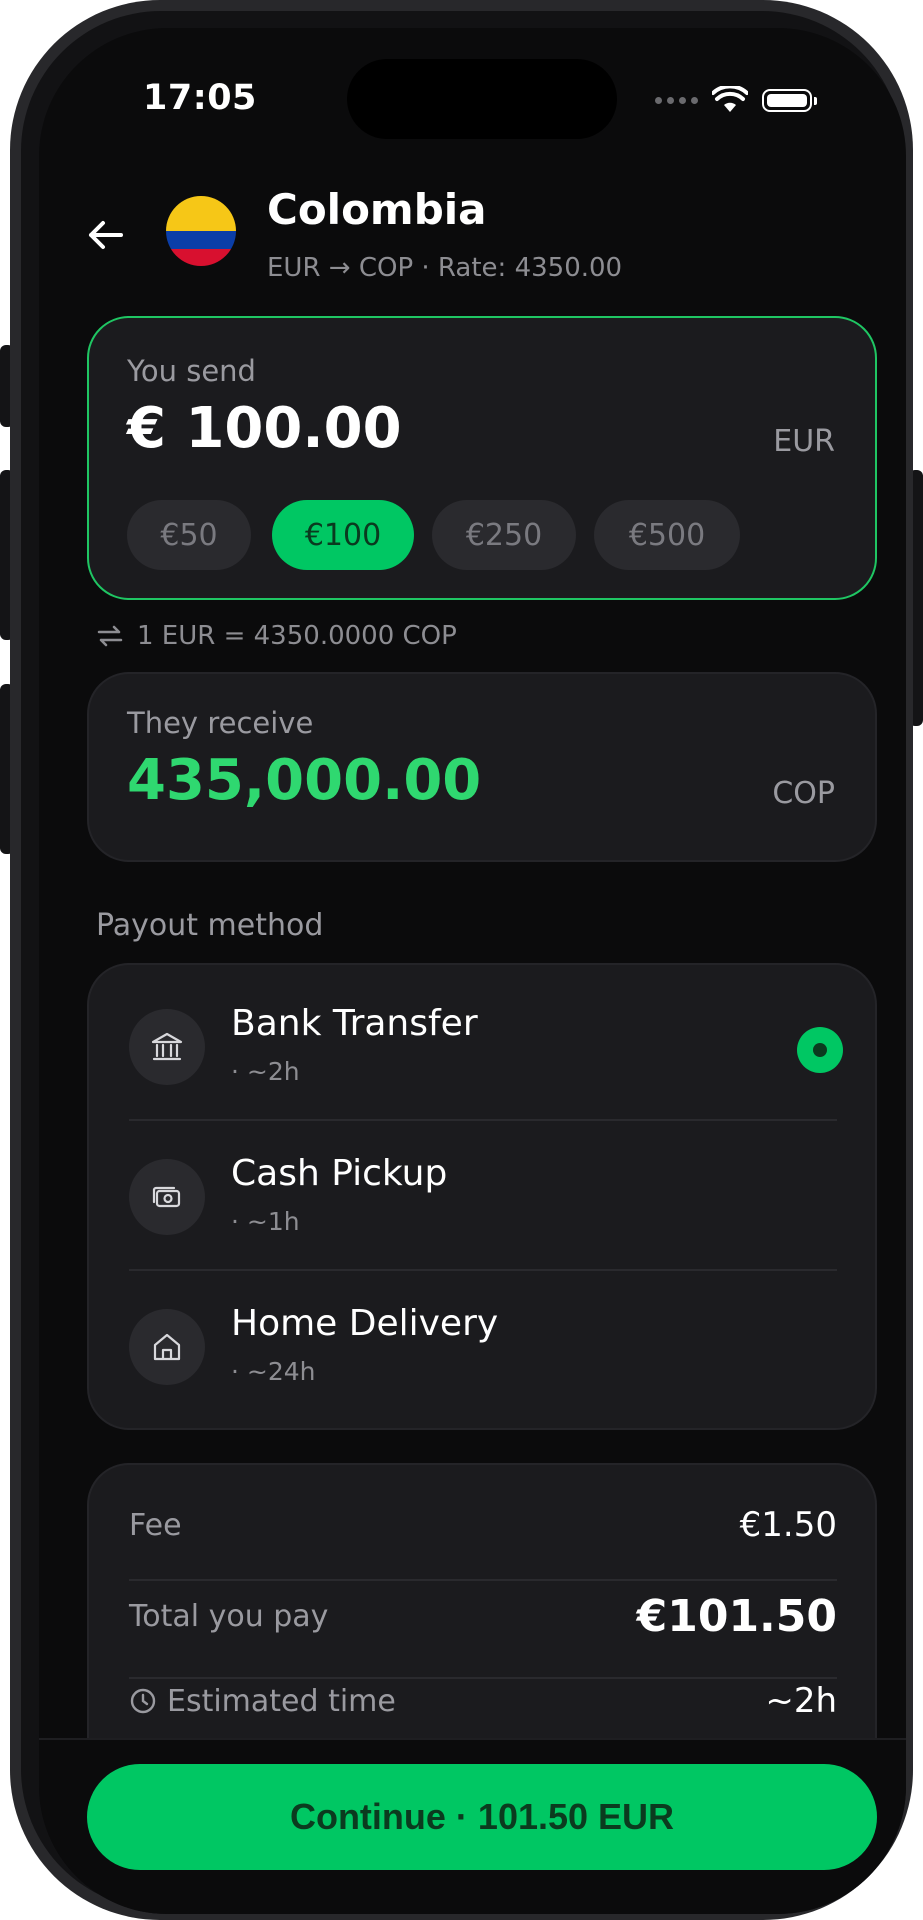 This screenshot has width=923, height=1920. Describe the element at coordinates (167, 1347) in the screenshot. I see `home-icon` at that location.